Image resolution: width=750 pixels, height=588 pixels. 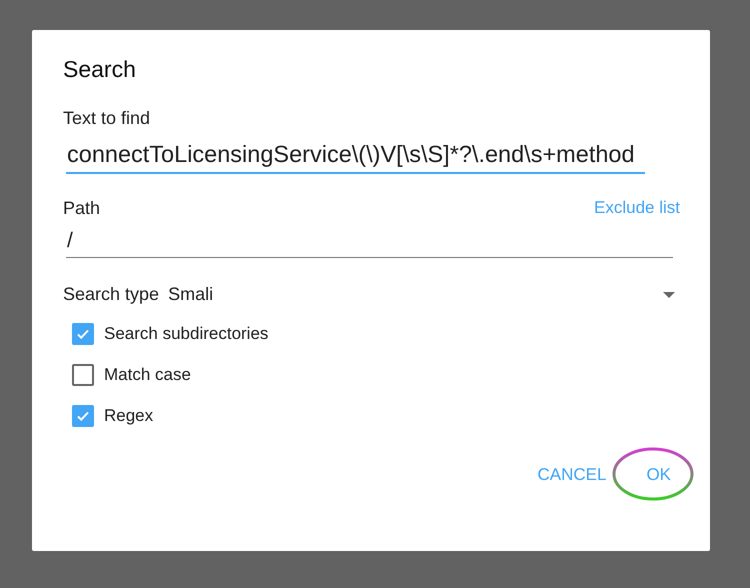 What do you see at coordinates (100, 69) in the screenshot?
I see `dialog-title: Search` at bounding box center [100, 69].